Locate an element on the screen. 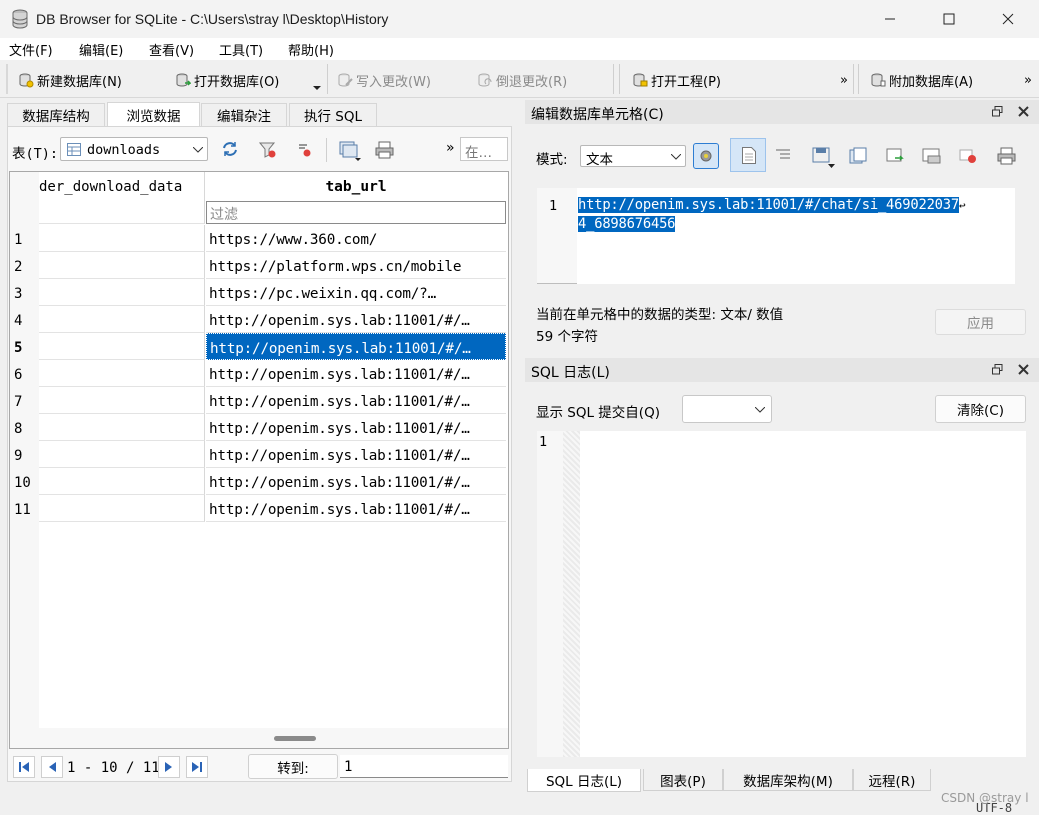  indent-icon is located at coordinates (783, 155).